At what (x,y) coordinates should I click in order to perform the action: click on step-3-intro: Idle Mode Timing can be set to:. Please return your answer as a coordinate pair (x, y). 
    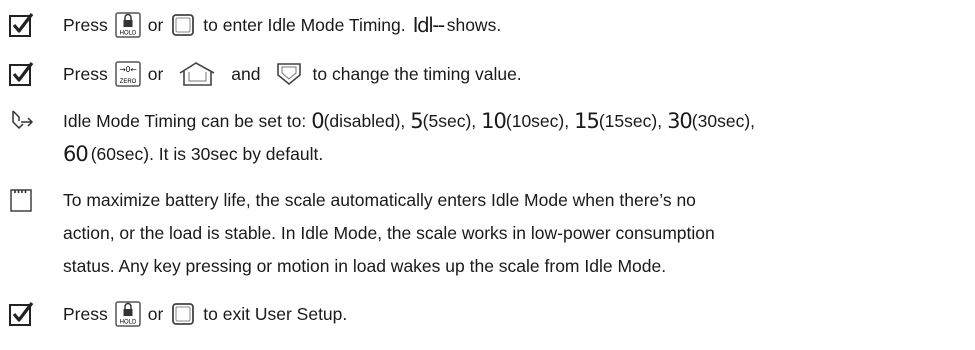
    Looking at the image, I should click on (185, 121).